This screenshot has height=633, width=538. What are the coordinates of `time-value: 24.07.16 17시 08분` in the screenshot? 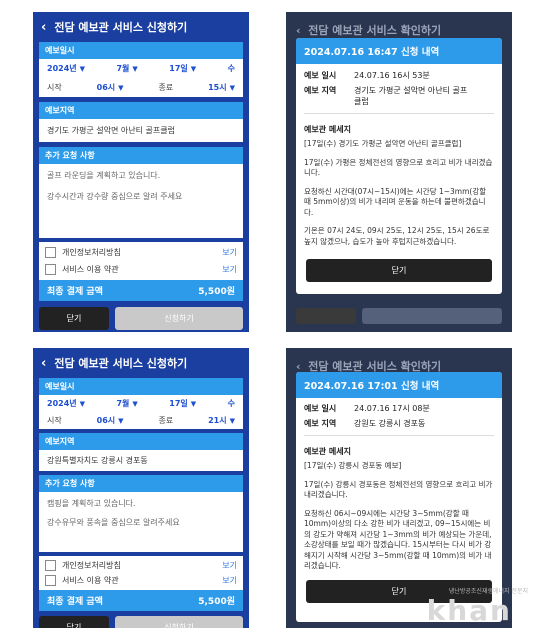 It's located at (392, 408).